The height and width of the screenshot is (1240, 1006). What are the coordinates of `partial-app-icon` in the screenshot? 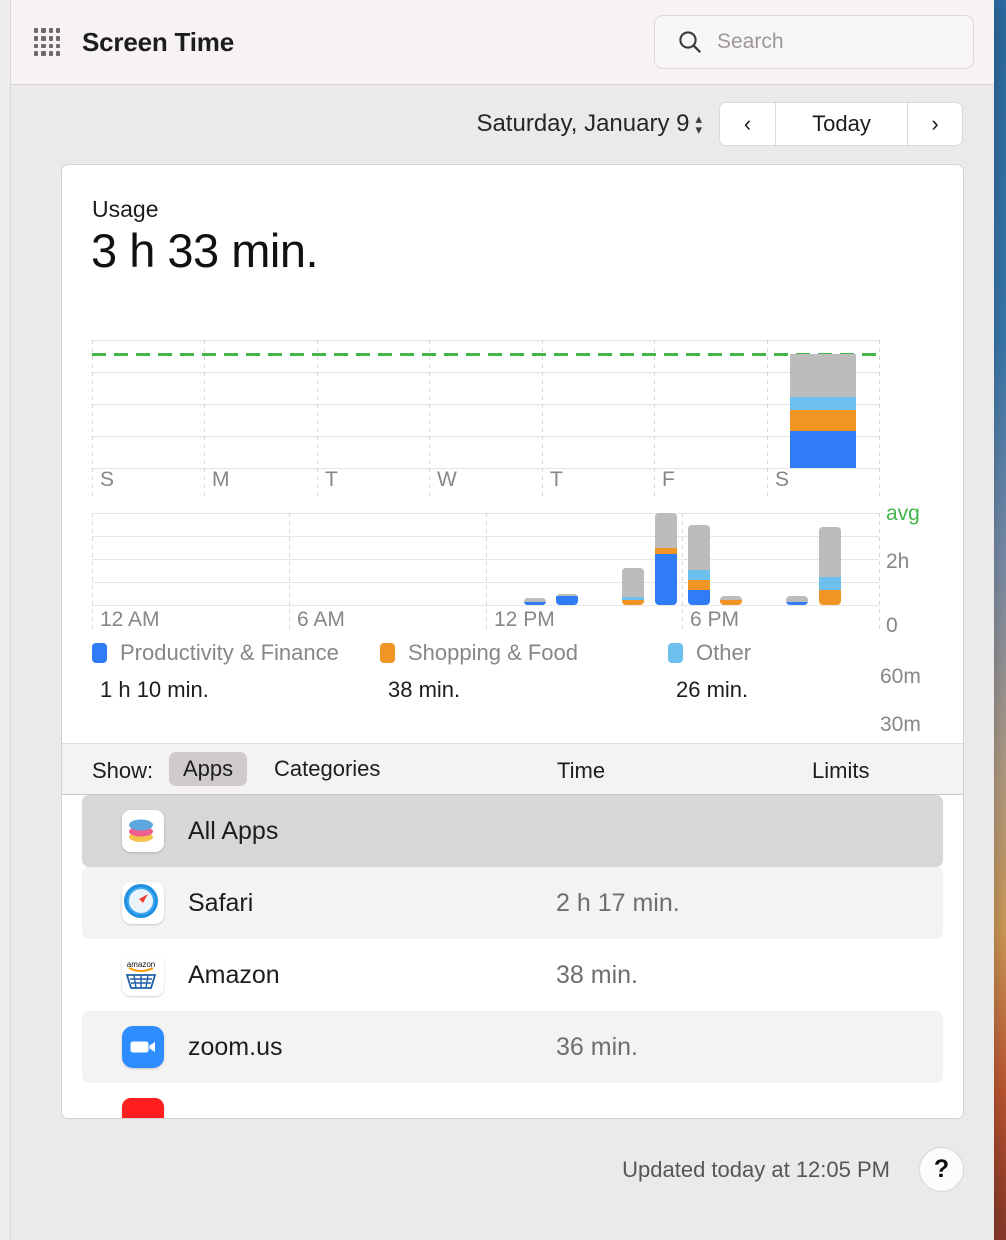 It's located at (143, 1108).